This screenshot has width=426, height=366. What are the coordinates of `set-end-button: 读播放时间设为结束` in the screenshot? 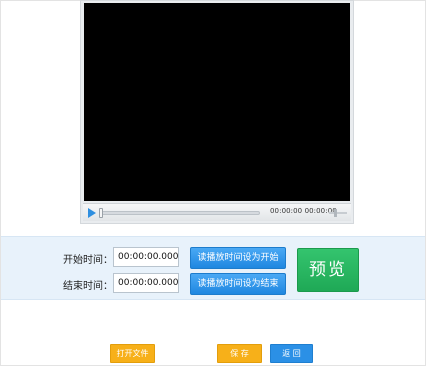 It's located at (238, 284).